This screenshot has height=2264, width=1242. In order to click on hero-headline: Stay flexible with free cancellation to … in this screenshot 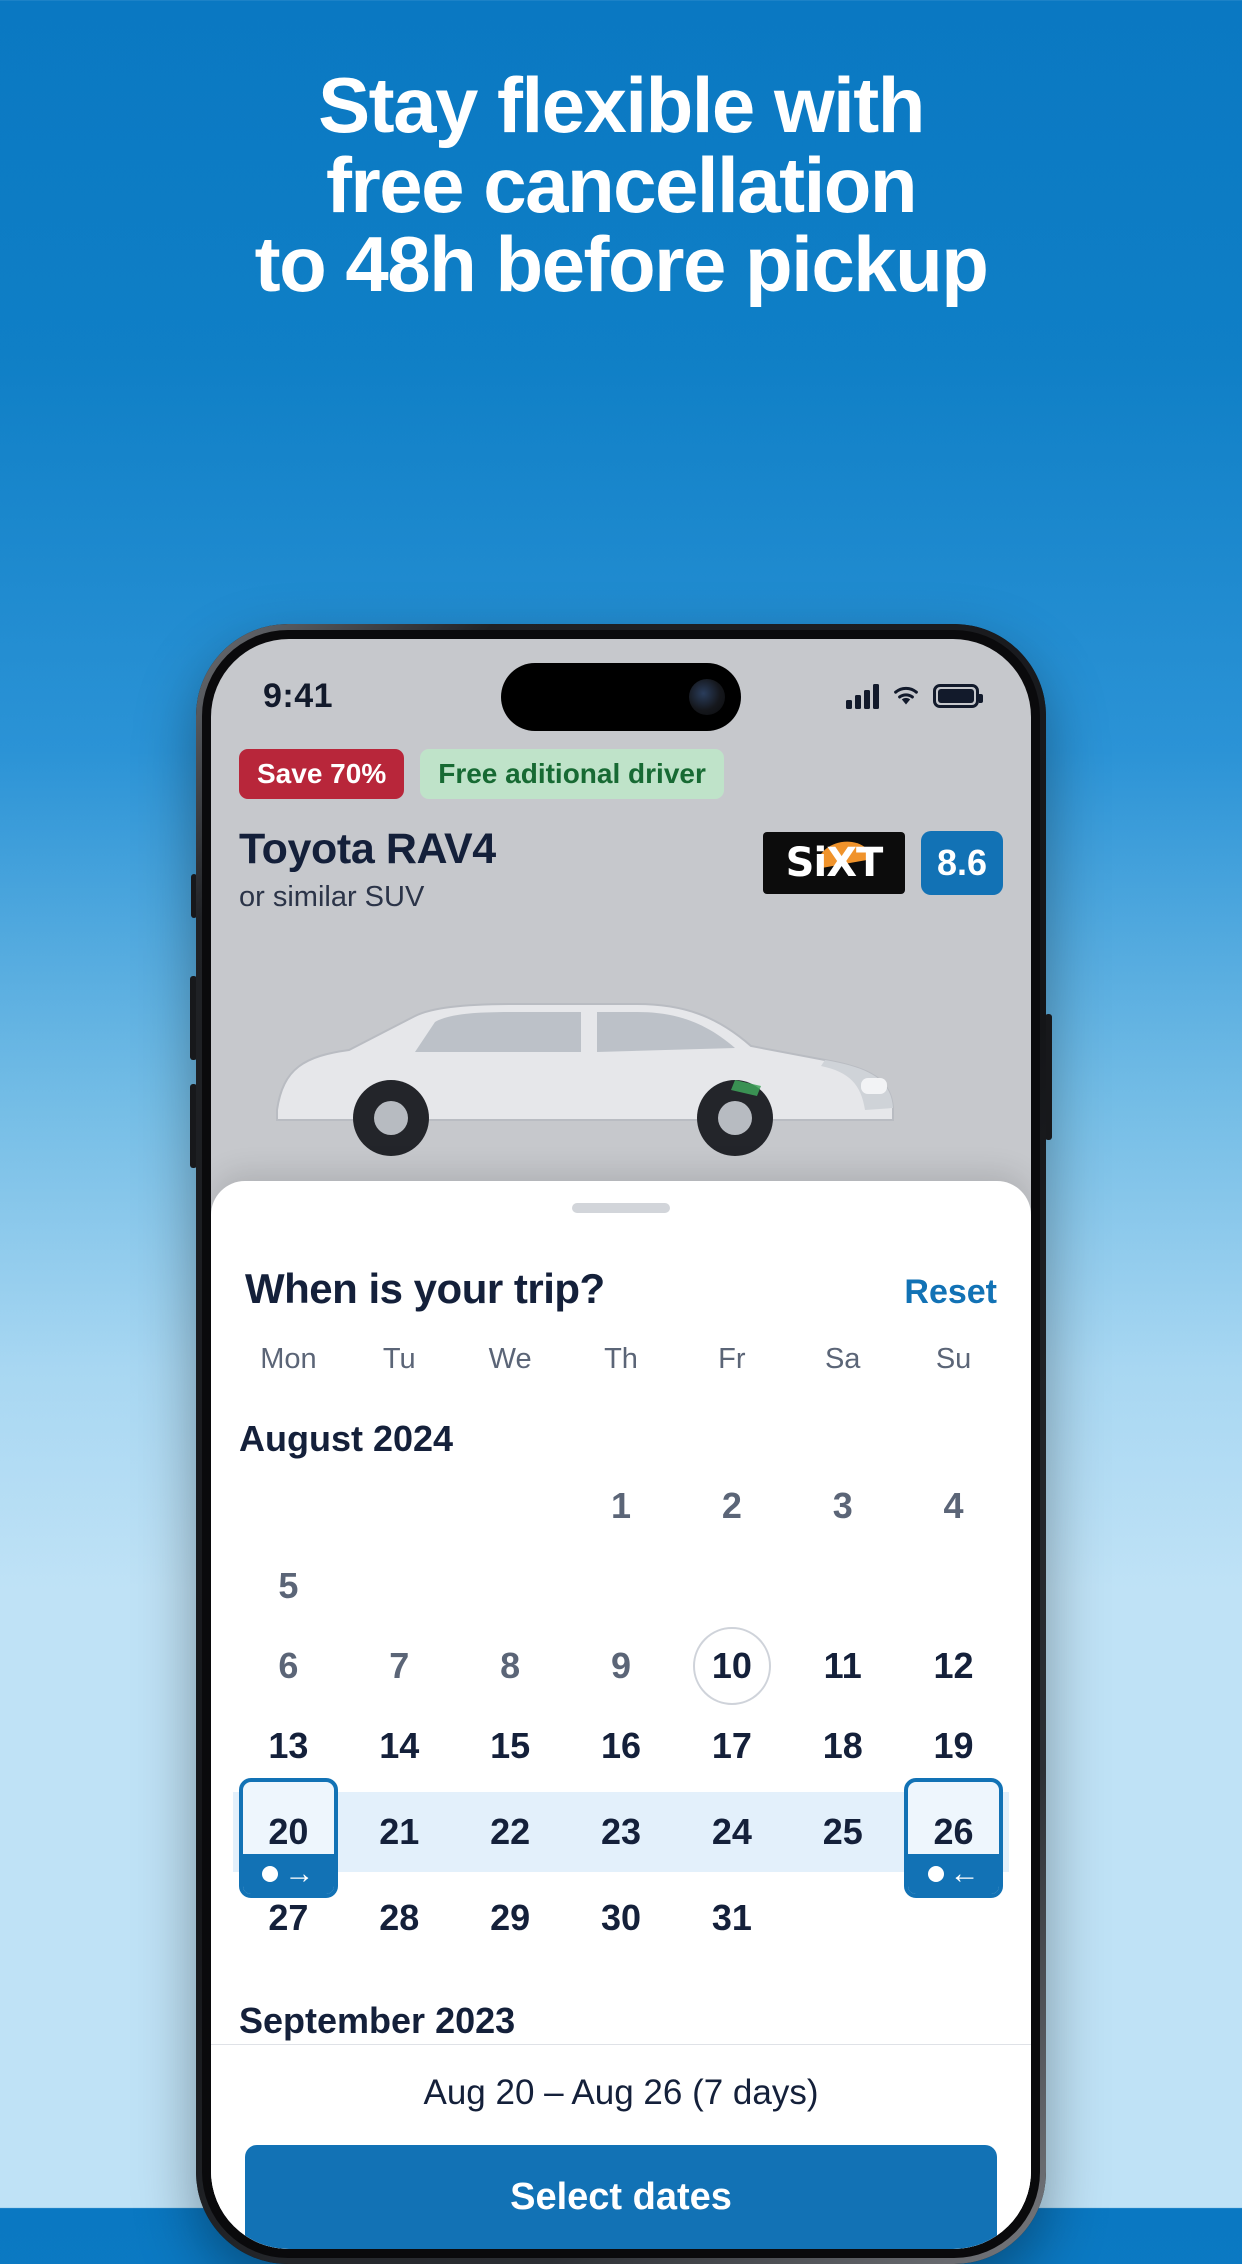, I will do `click(621, 185)`.